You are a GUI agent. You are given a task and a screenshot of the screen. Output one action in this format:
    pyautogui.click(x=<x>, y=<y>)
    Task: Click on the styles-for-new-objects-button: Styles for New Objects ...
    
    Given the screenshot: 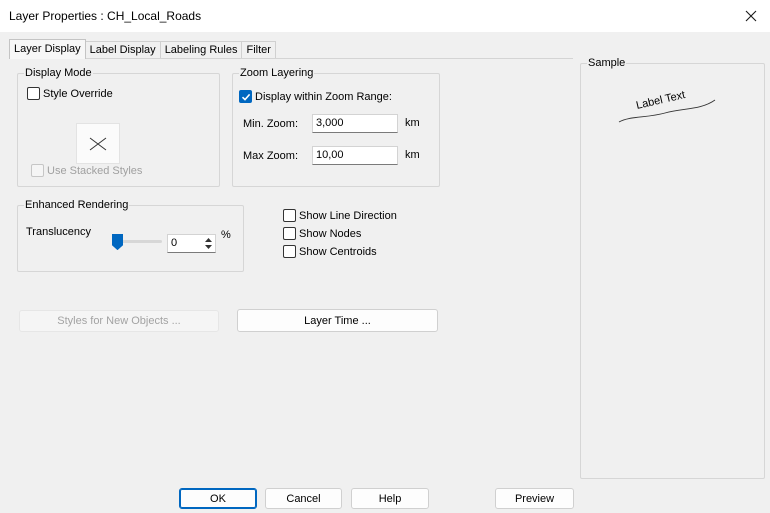 What is the action you would take?
    pyautogui.click(x=119, y=321)
    